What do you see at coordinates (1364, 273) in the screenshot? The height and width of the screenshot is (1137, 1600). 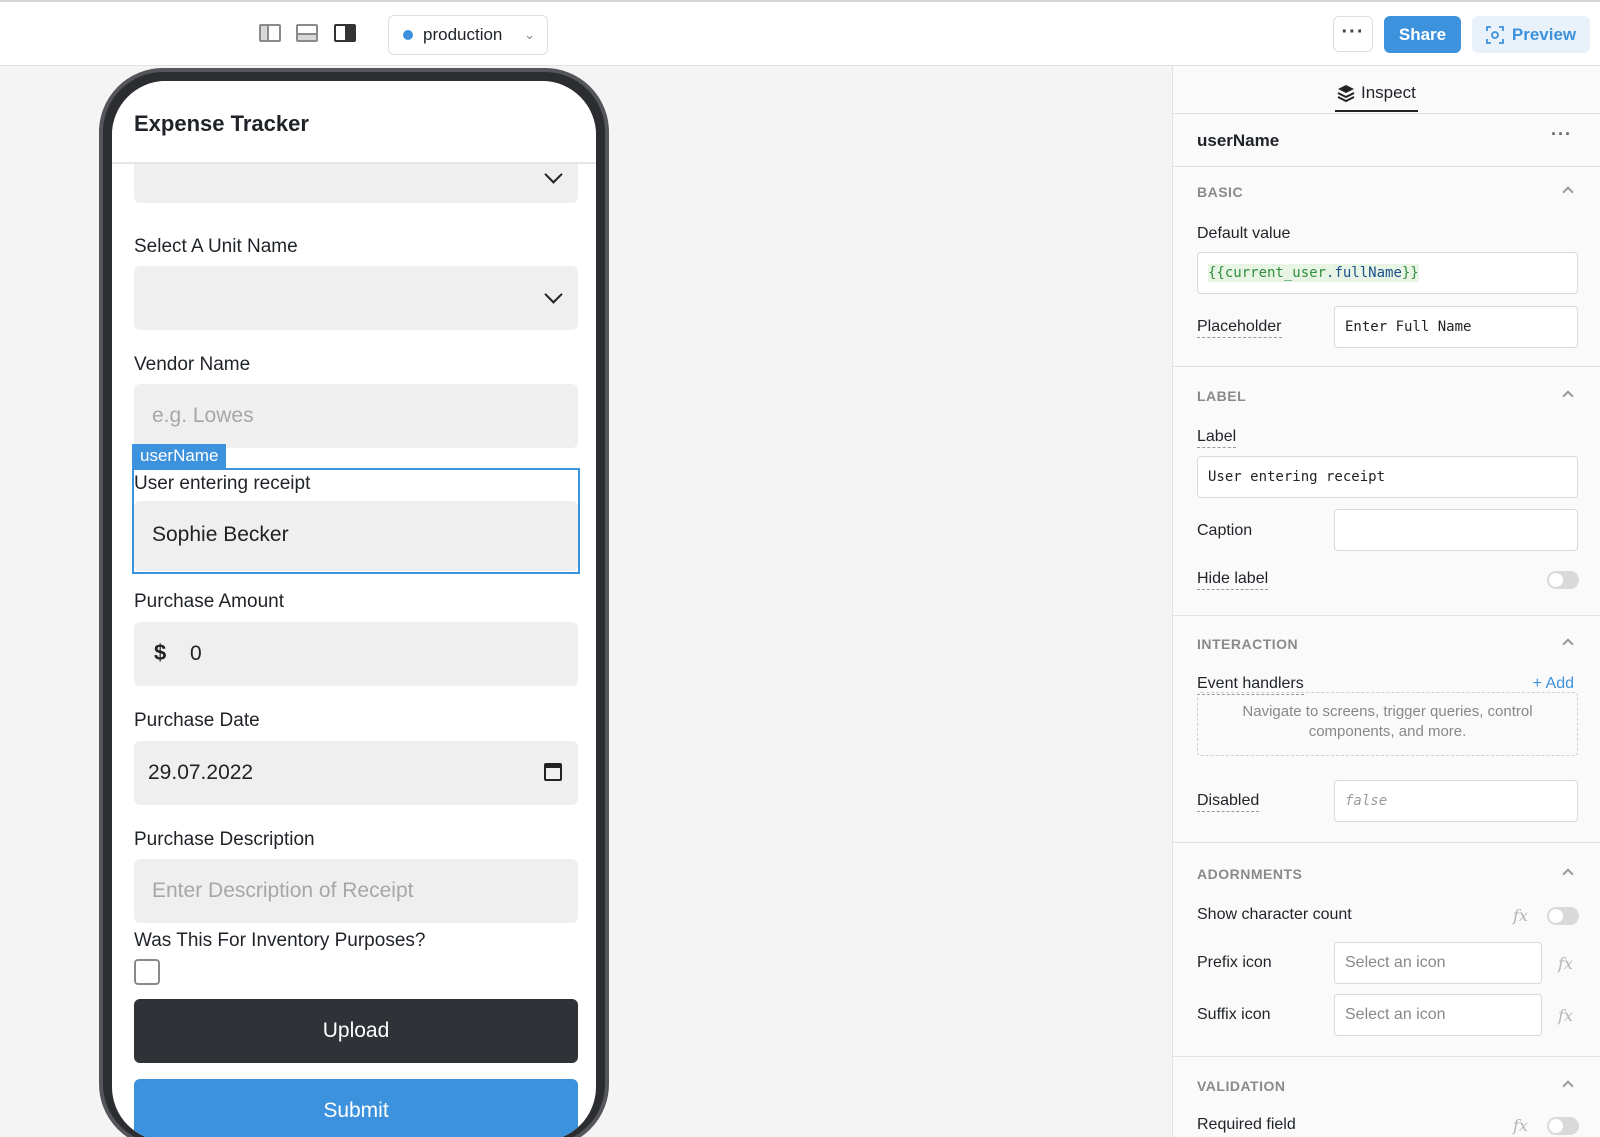 I see `default-value-property: .fullName` at bounding box center [1364, 273].